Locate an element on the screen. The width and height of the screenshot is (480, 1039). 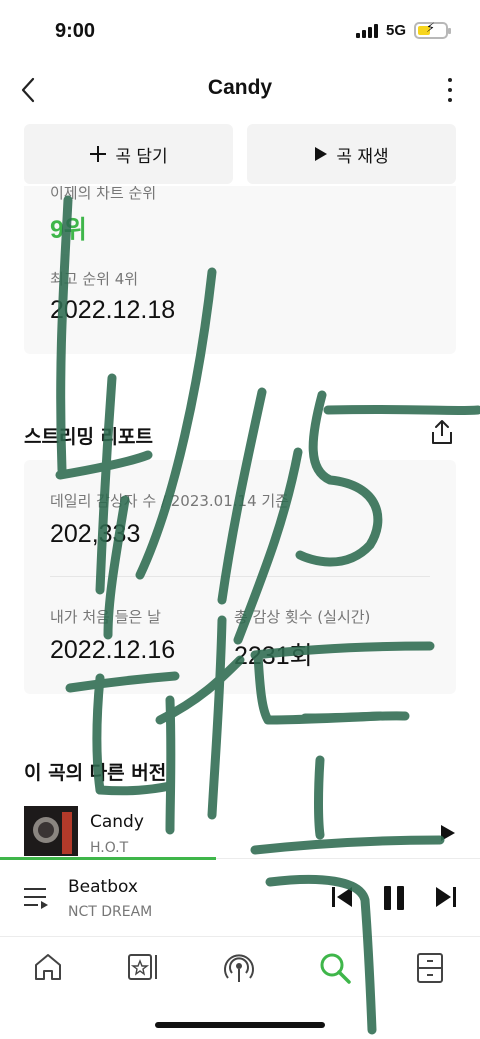
playlist-icon is located at coordinates (36, 898).